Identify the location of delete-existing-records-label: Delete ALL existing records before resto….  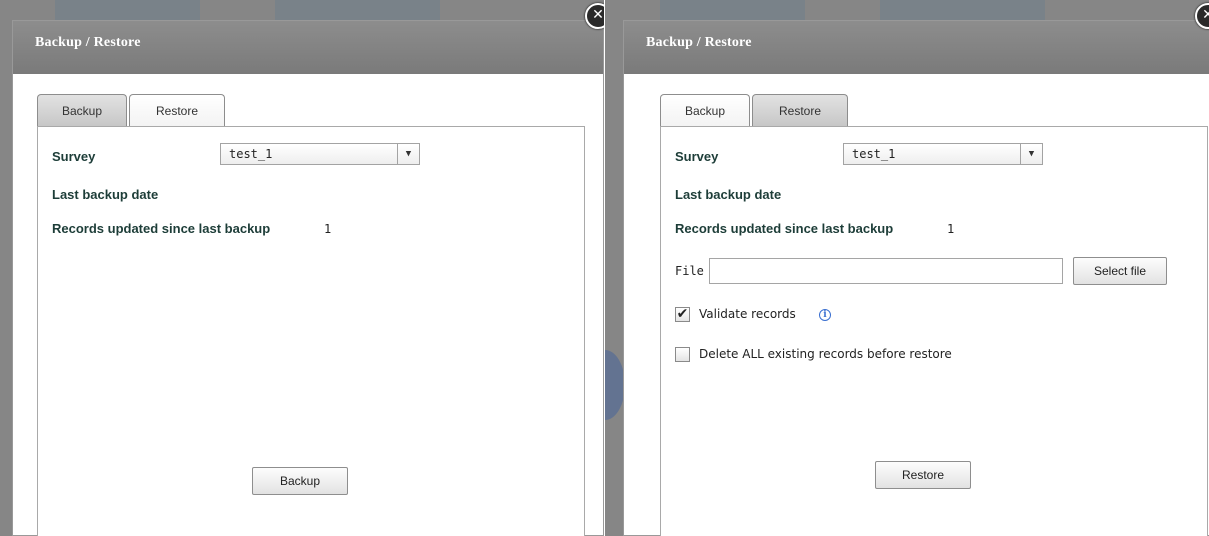
(825, 354).